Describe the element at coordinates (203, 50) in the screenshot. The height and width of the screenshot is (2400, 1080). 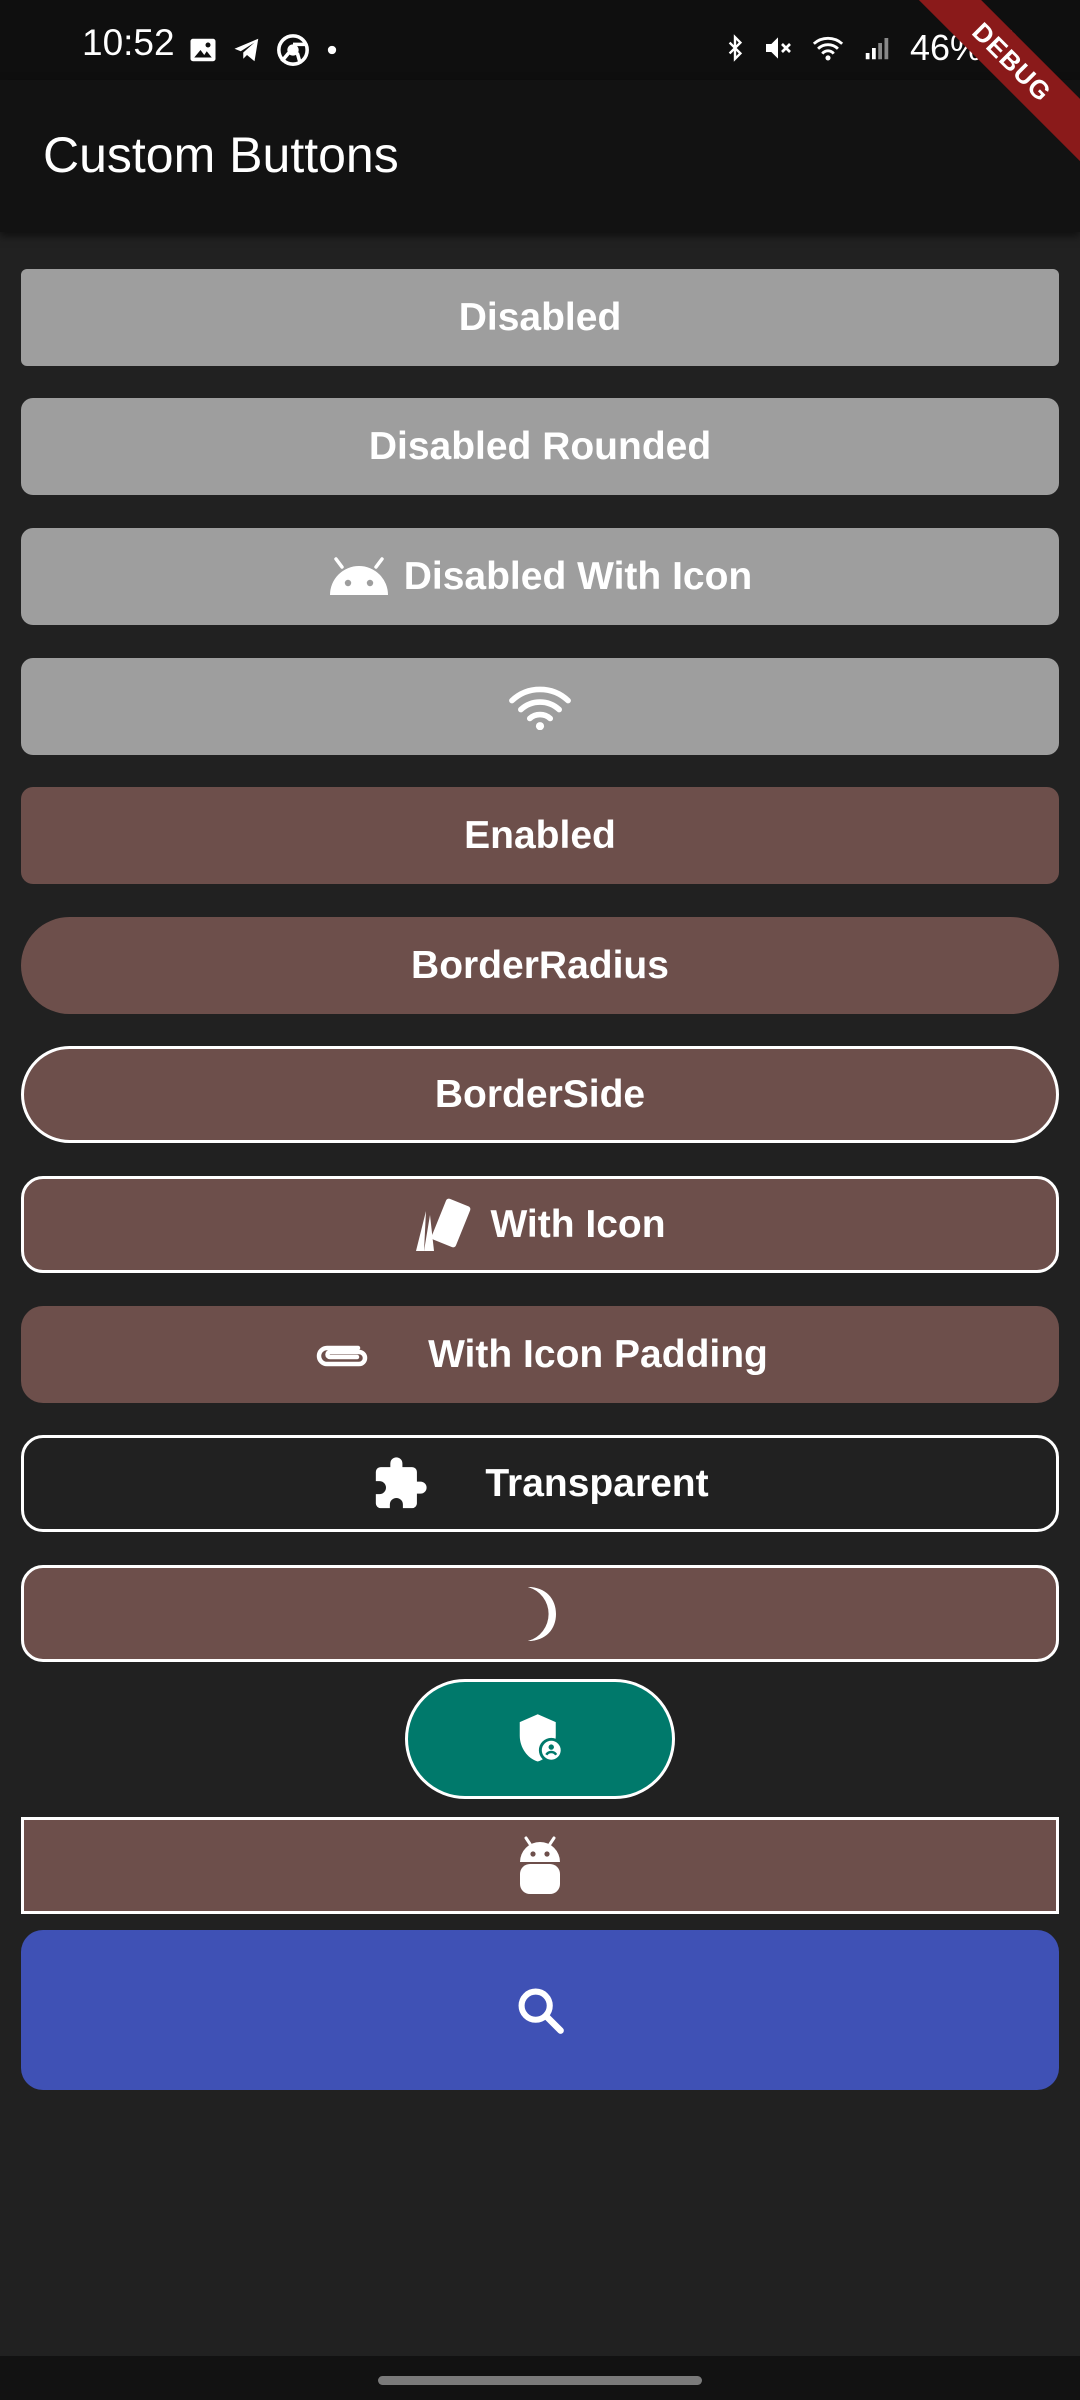
I see `image-icon` at that location.